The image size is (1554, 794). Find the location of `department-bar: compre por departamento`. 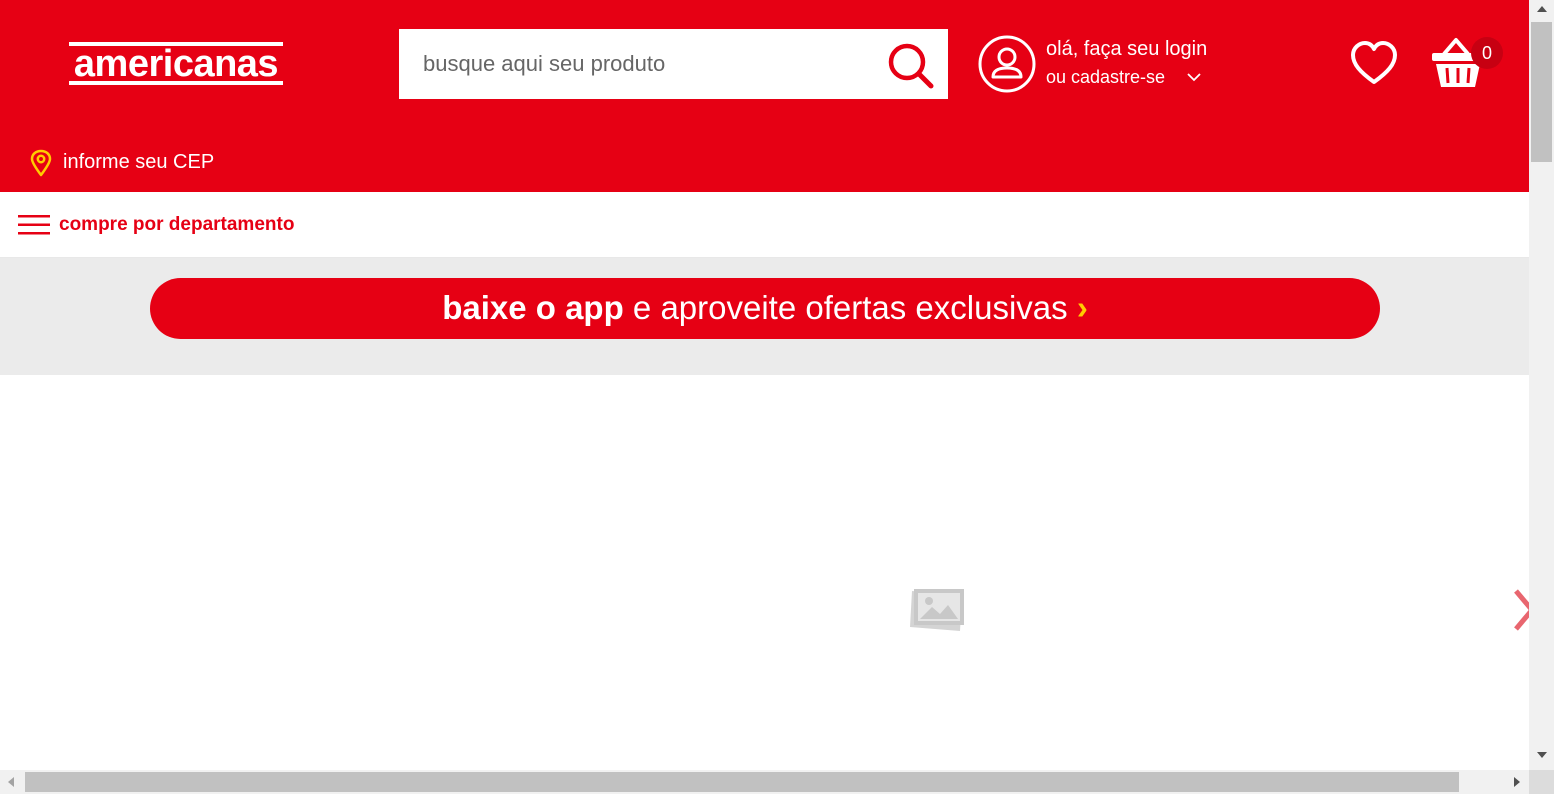

department-bar: compre por departamento is located at coordinates (764, 225).